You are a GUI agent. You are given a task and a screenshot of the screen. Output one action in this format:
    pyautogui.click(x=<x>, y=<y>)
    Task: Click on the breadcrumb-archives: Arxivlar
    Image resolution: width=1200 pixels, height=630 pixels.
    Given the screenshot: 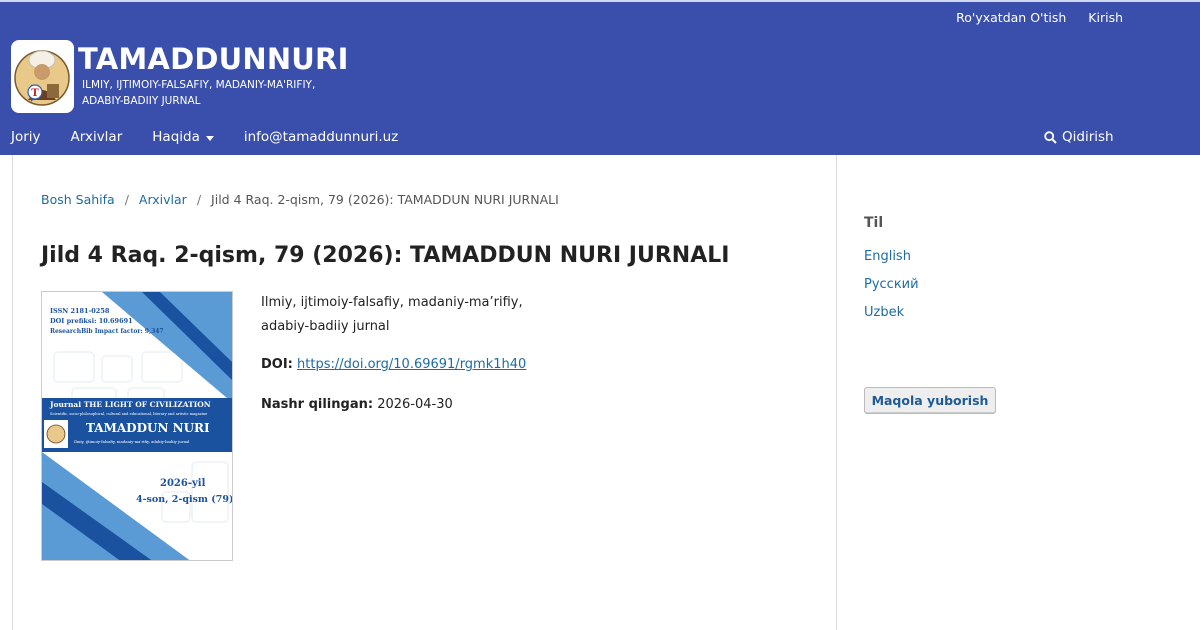 What is the action you would take?
    pyautogui.click(x=163, y=199)
    